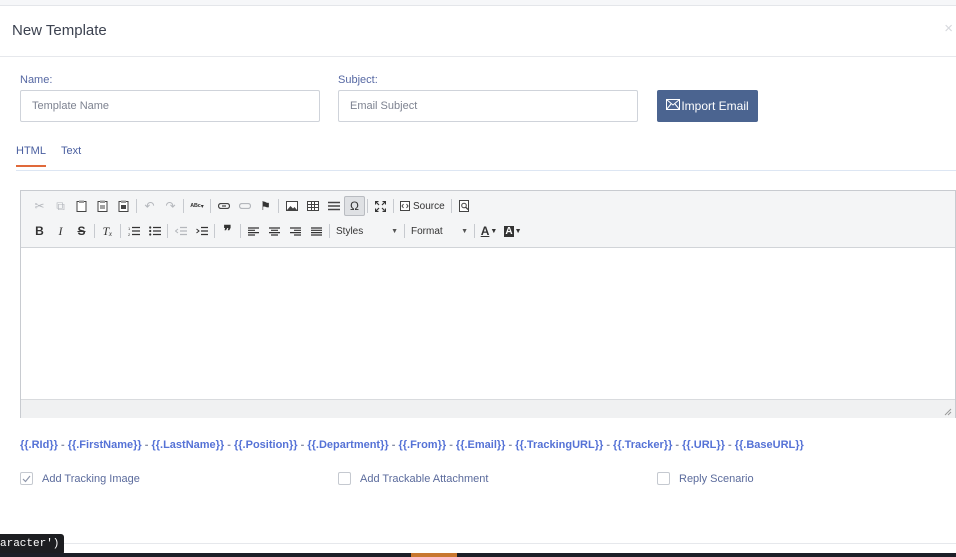 The width and height of the screenshot is (956, 557). What do you see at coordinates (266, 445) in the screenshot?
I see `template-variable-token: {{.Position}}` at bounding box center [266, 445].